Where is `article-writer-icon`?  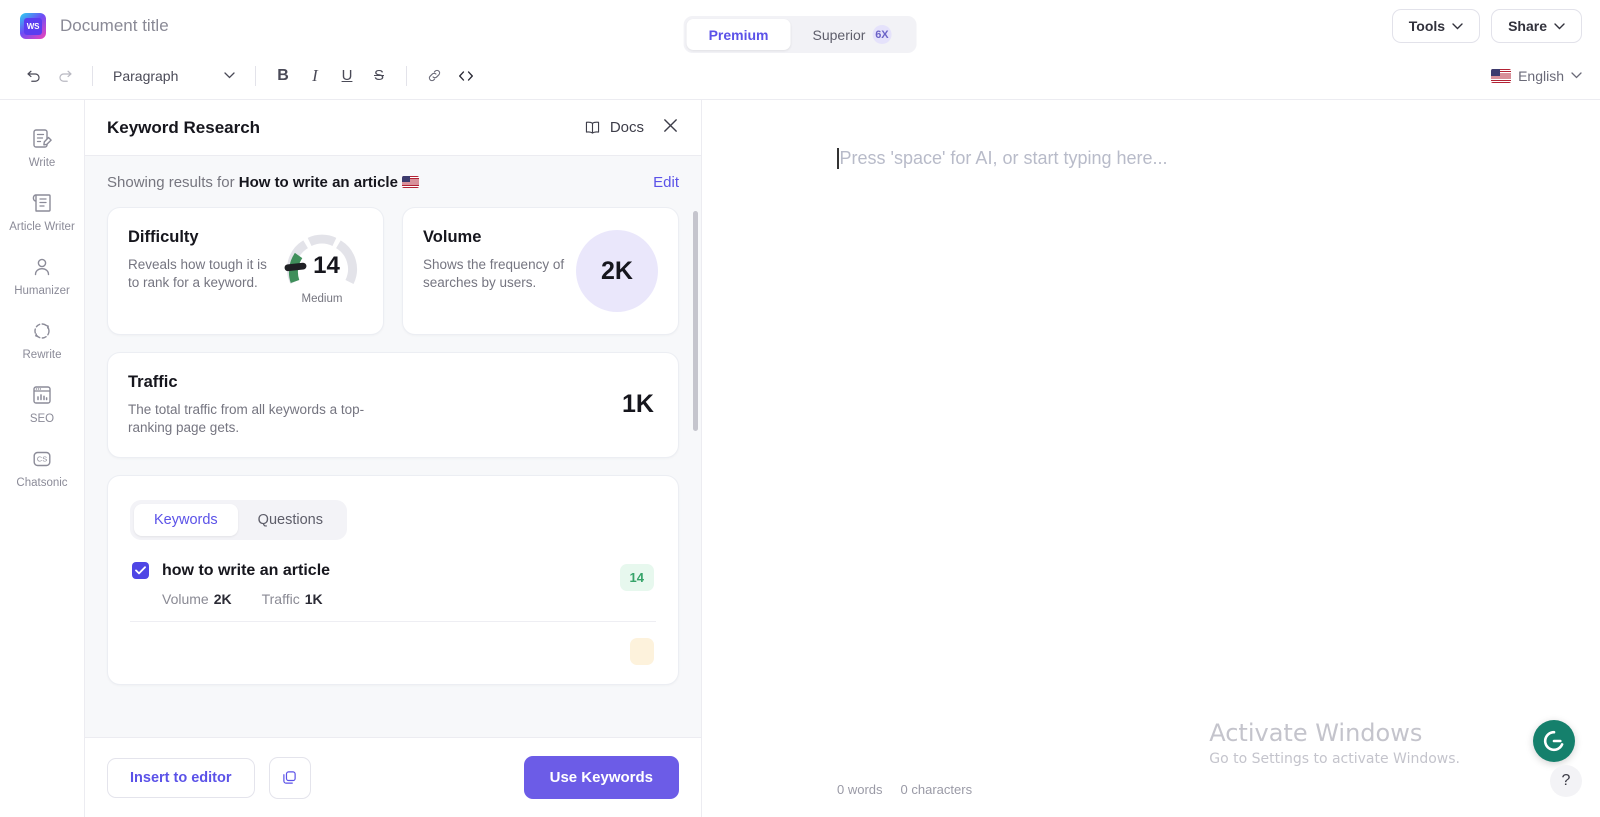
article-writer-icon is located at coordinates (41, 203).